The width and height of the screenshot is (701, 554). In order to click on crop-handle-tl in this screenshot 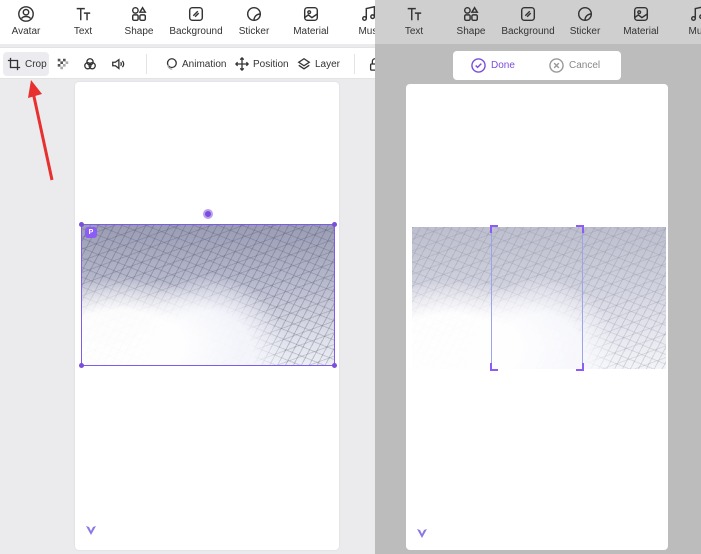, I will do `click(494, 229)`.